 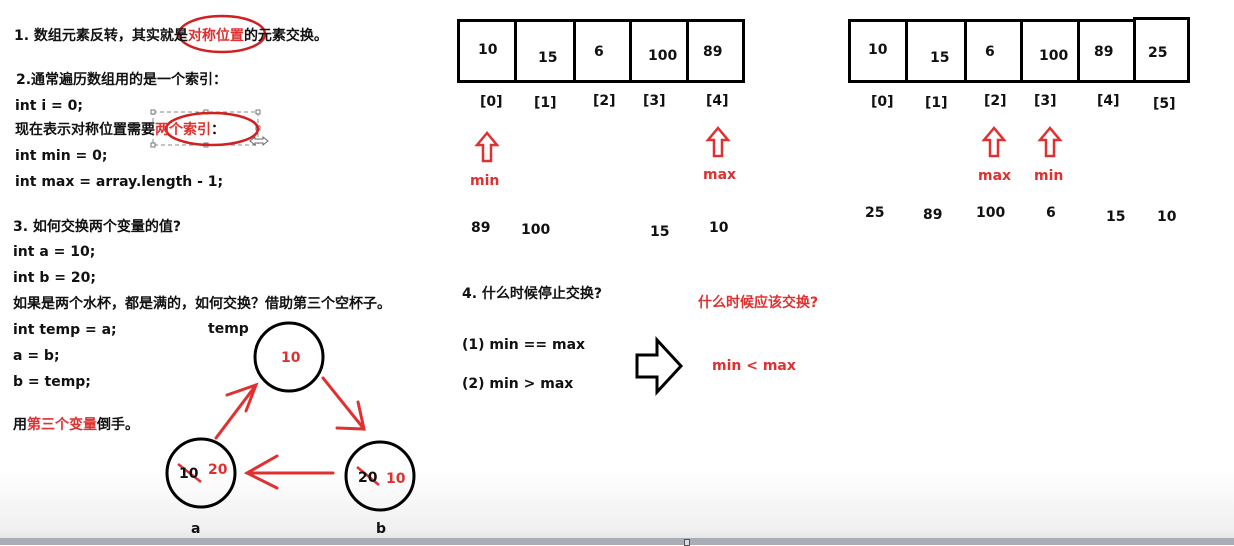 I want to click on array-1-index: [4], so click(x=717, y=101).